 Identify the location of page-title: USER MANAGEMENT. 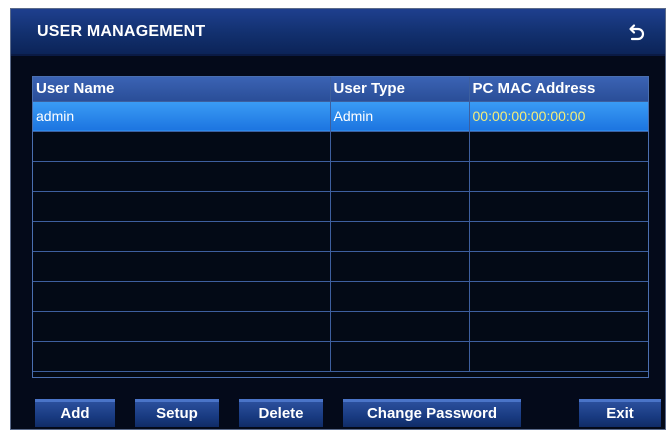
(121, 31).